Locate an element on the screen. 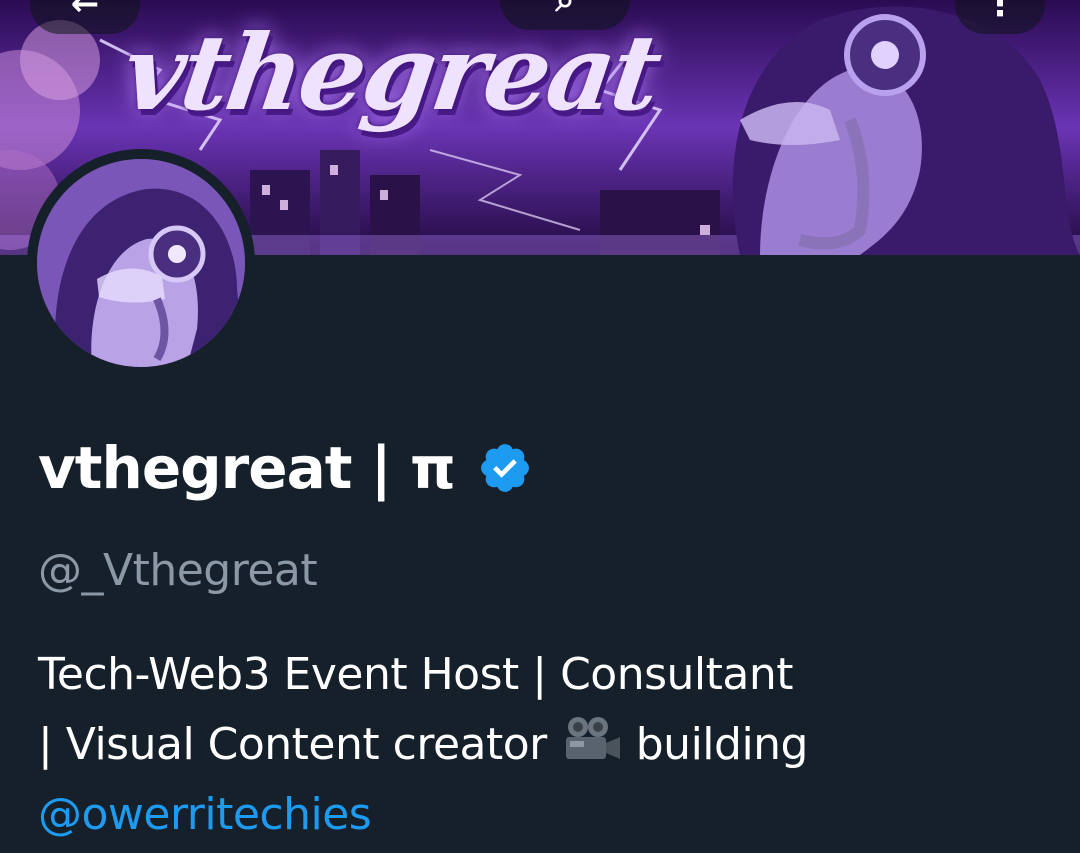 The image size is (1080, 853). bio-line-2: | Visual Content creator building is located at coordinates (543, 745).